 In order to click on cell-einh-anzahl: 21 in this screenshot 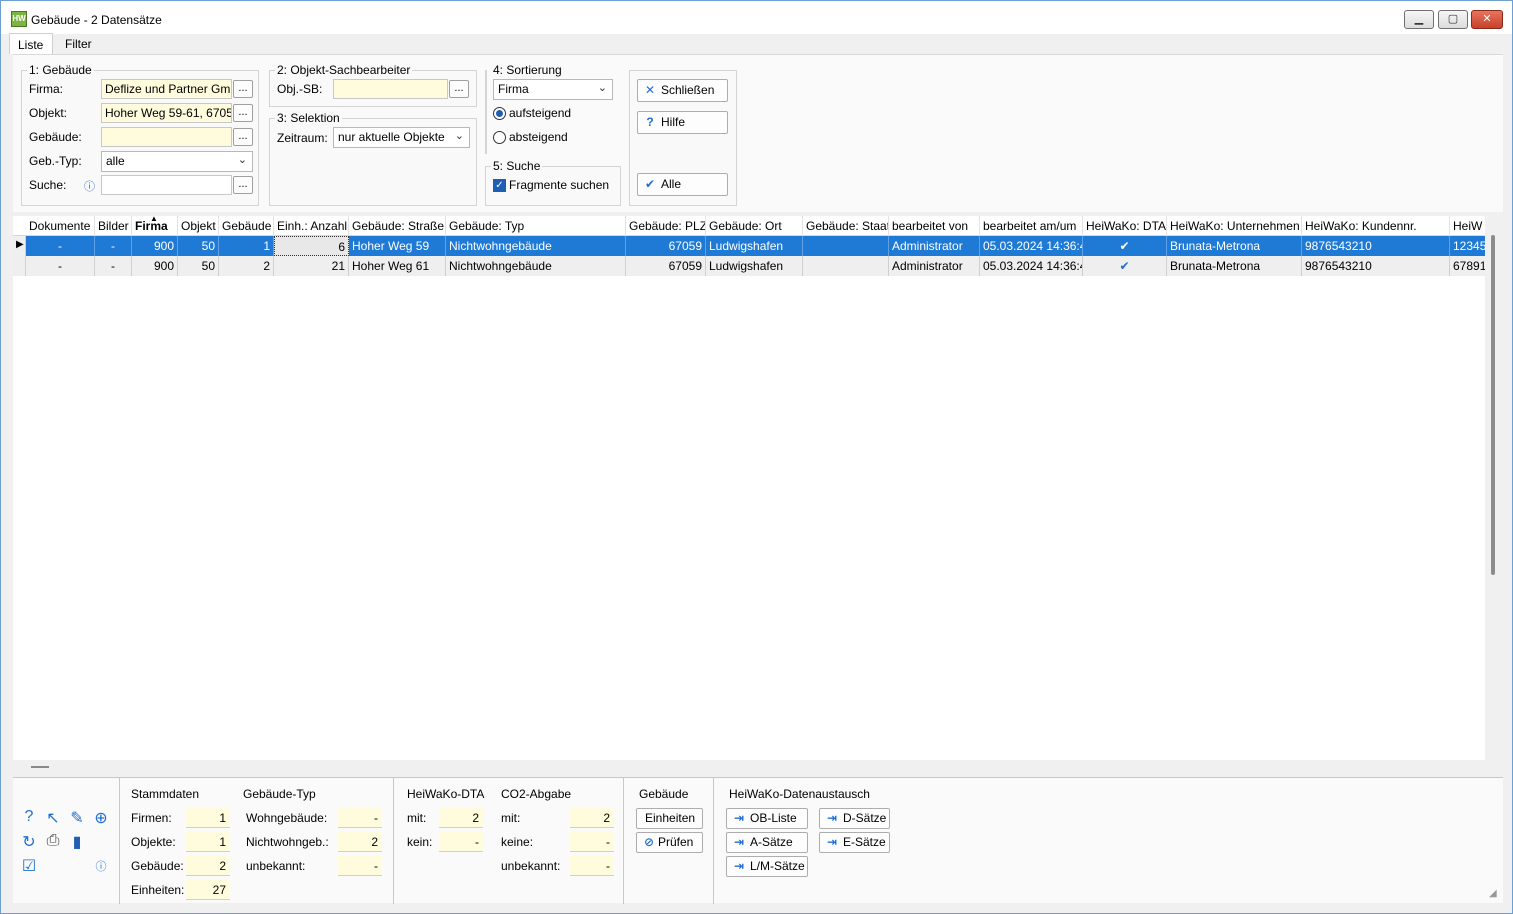, I will do `click(311, 266)`.